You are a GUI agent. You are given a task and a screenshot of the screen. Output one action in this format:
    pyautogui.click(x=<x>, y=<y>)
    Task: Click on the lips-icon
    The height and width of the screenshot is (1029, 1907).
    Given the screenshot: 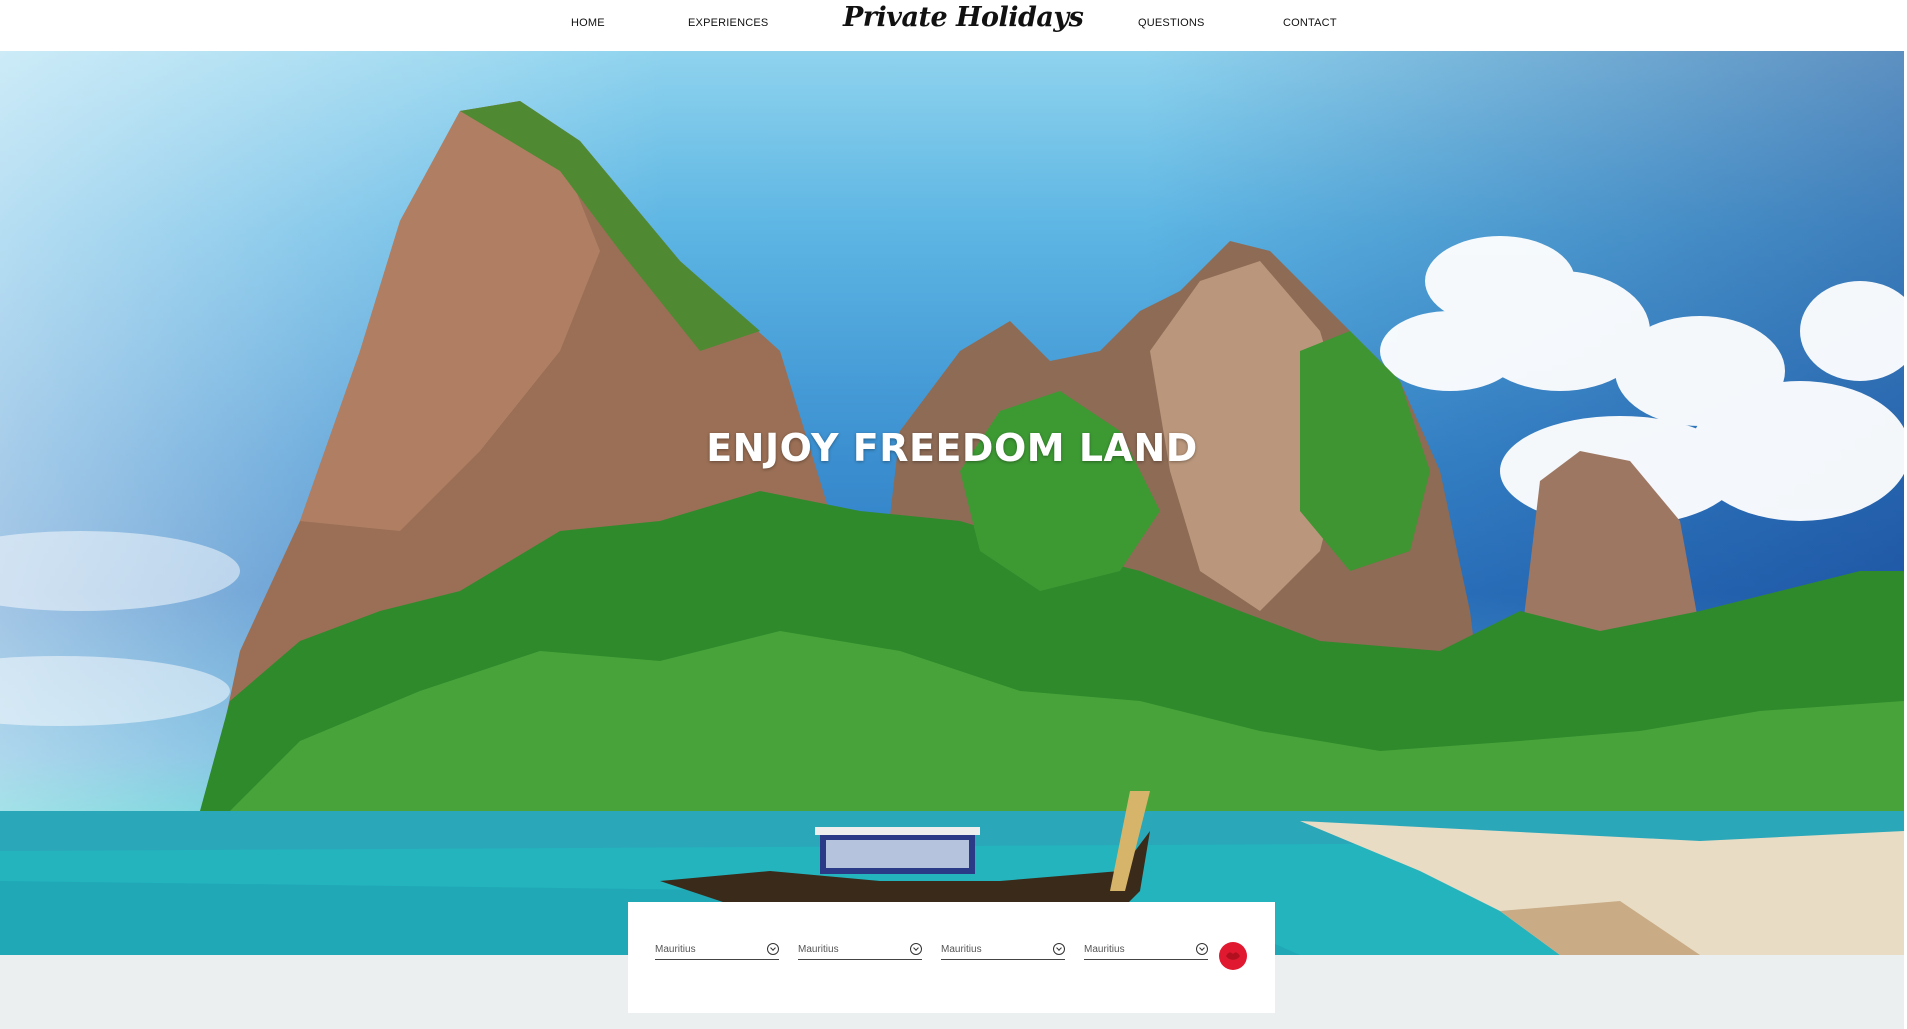 What is the action you would take?
    pyautogui.click(x=1233, y=956)
    